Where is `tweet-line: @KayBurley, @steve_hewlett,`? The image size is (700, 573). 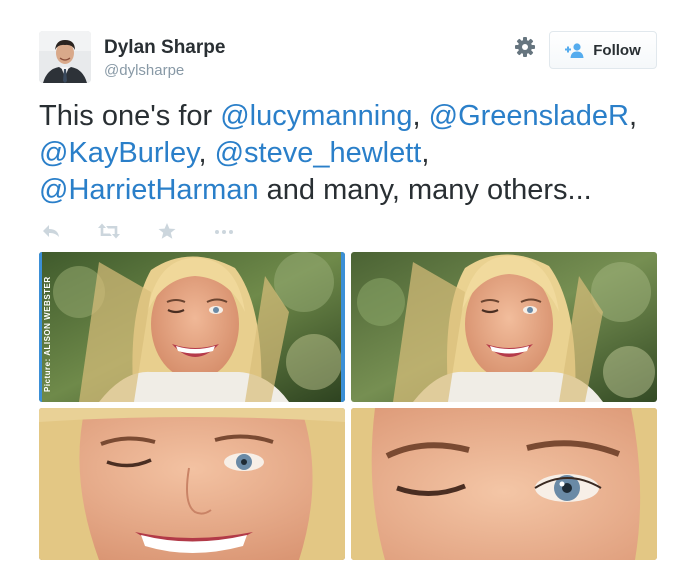 tweet-line: @KayBurley, @steve_hewlett, is located at coordinates (364, 153).